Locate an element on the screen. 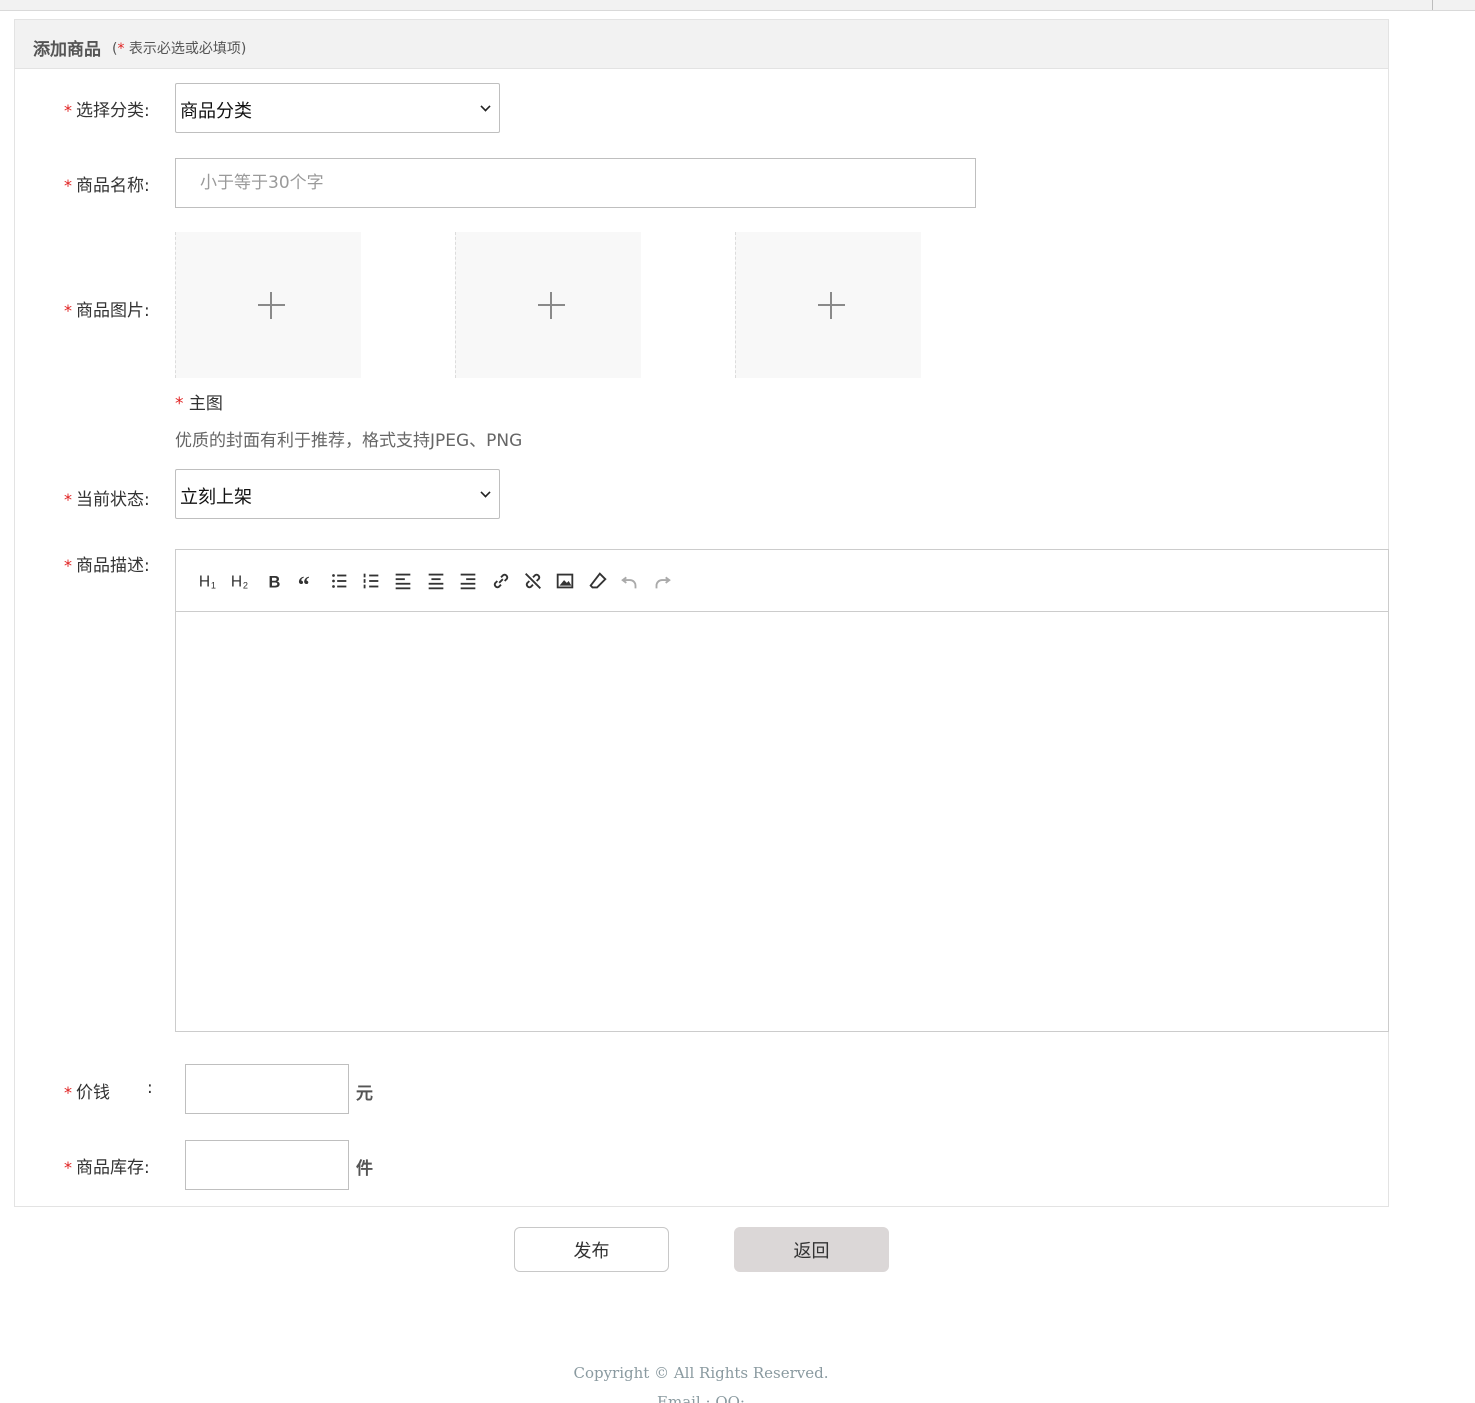  heading1-icon: H1 is located at coordinates (209, 581).